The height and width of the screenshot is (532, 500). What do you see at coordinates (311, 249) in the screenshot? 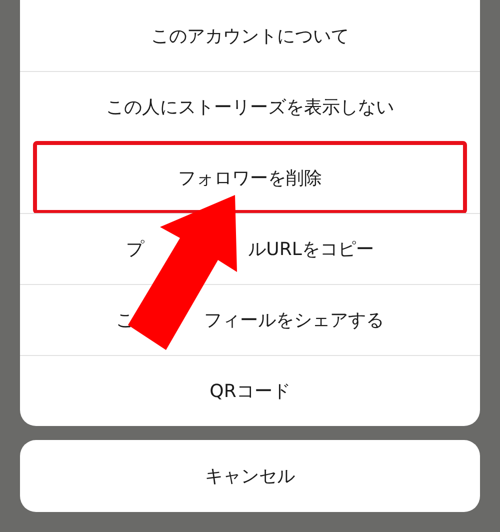
I see `menu-item-label: ルURLをコピー` at bounding box center [311, 249].